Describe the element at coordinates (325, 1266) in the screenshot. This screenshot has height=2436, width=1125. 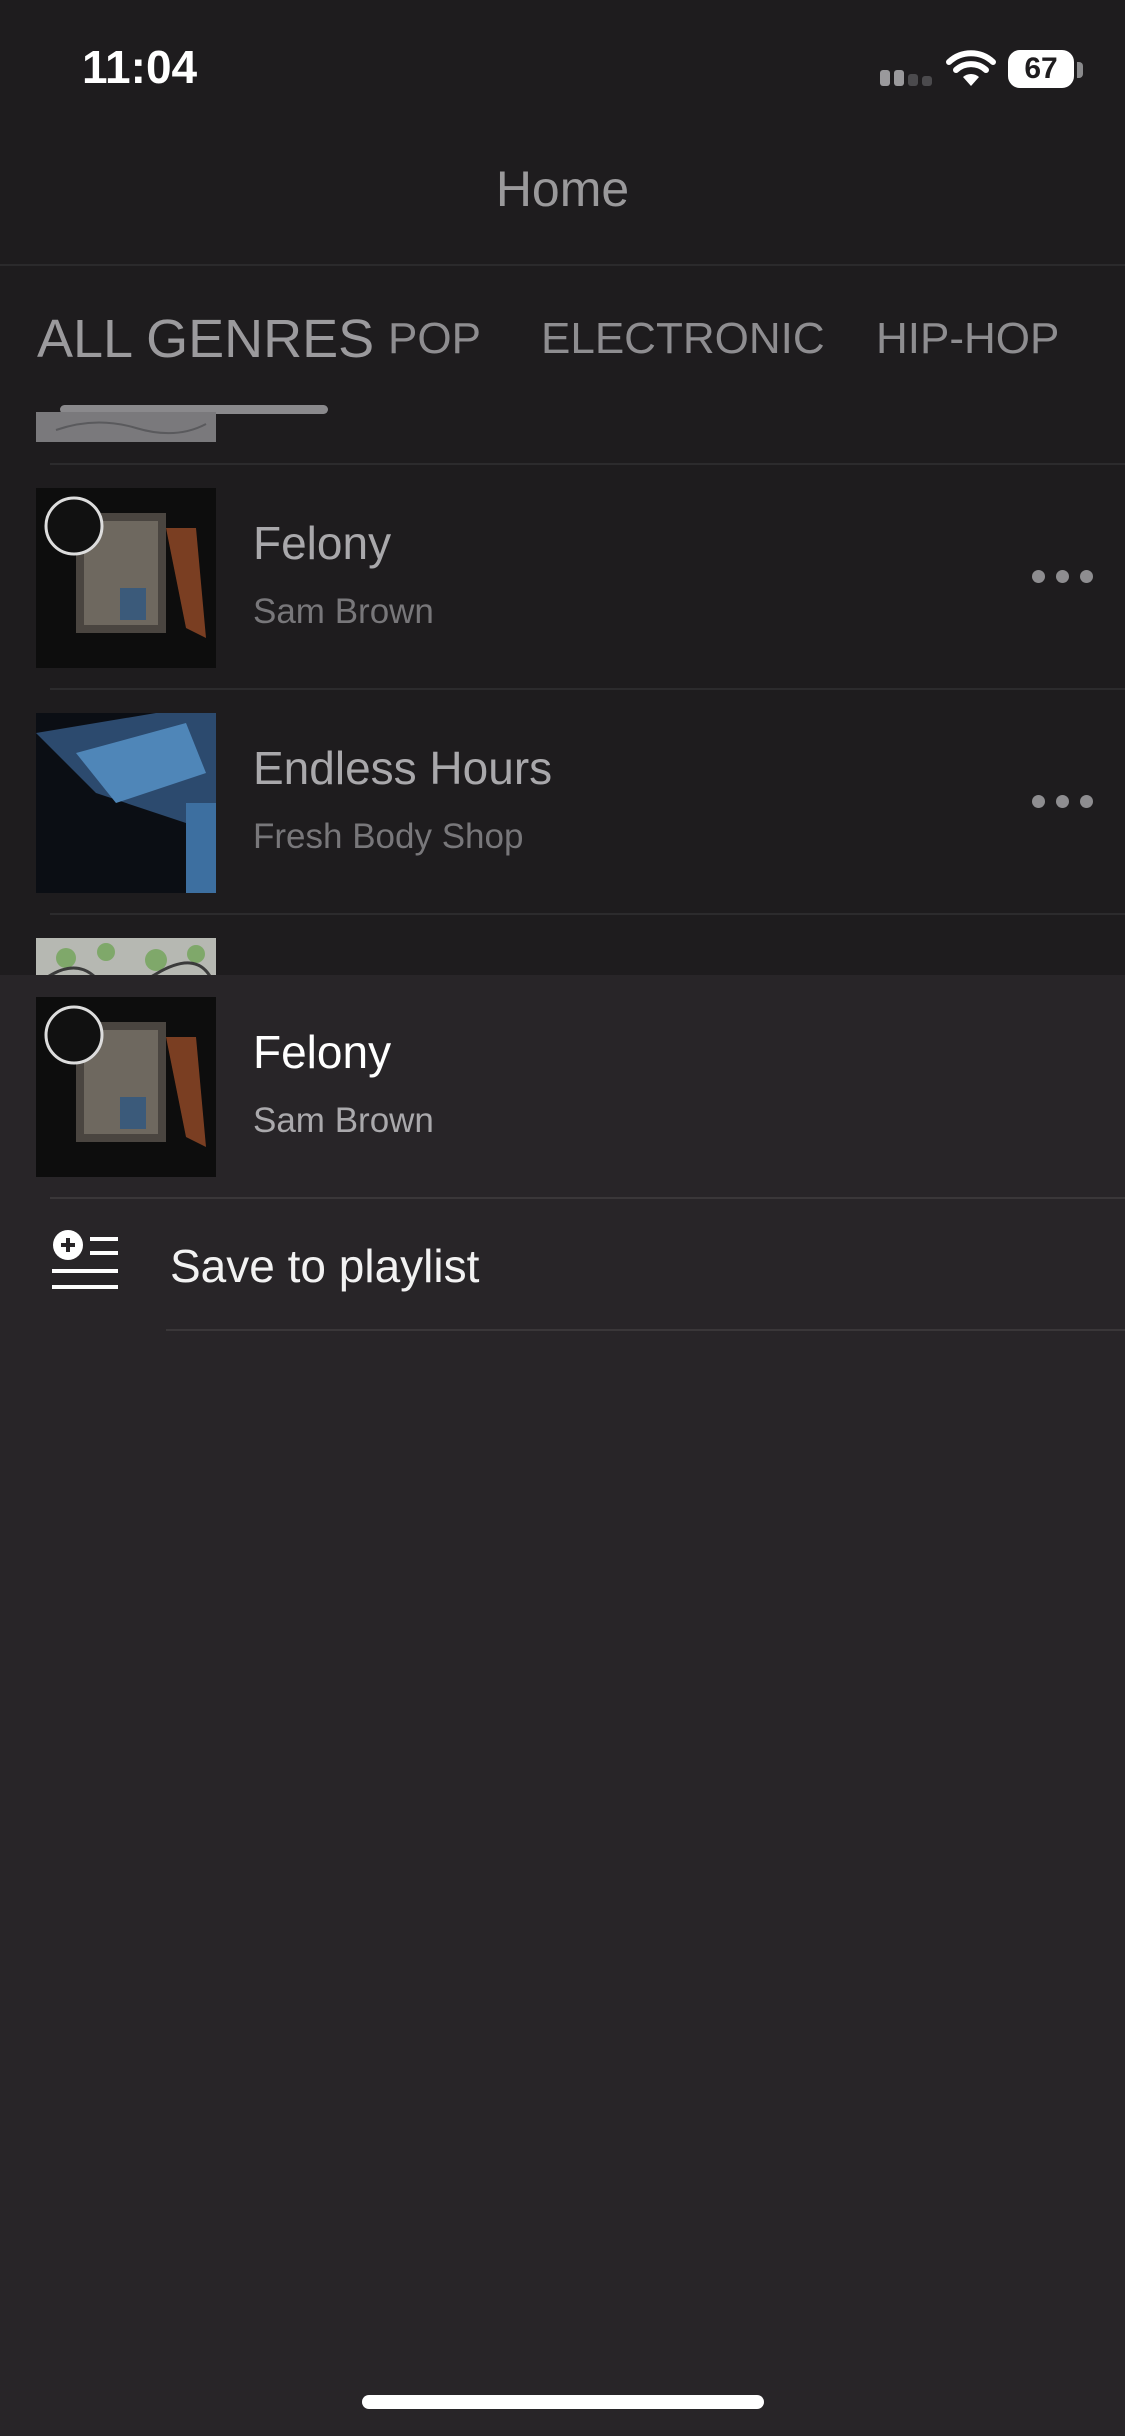
I see `save-to-playlist-label: Save to playlist` at that location.